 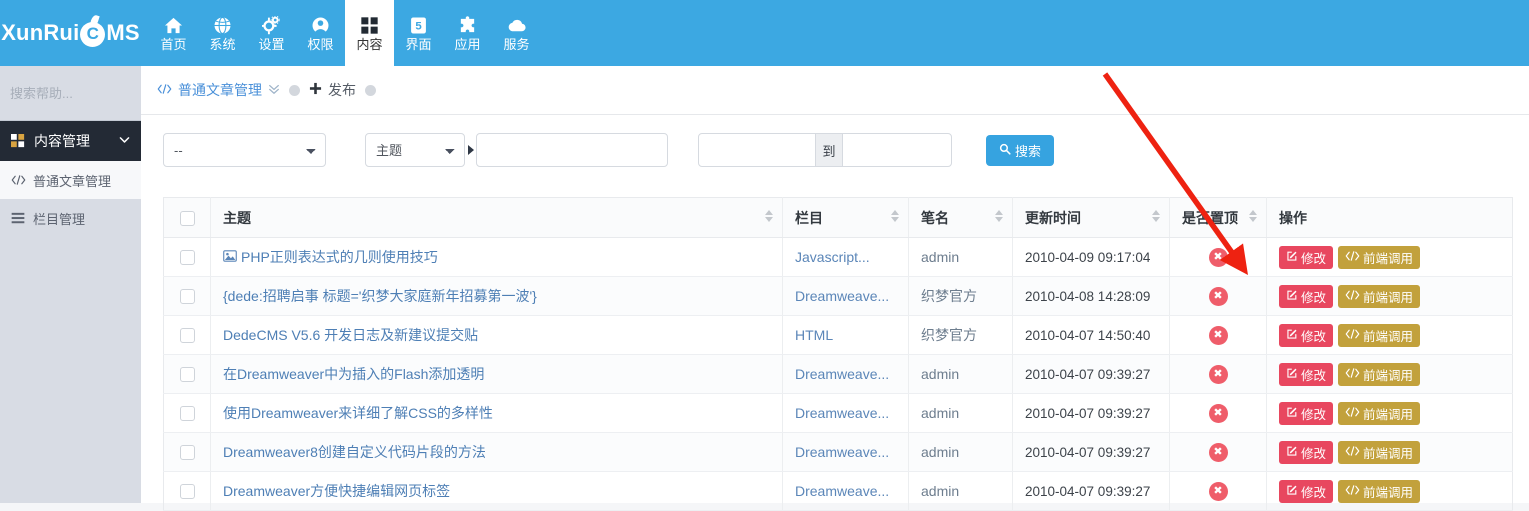 What do you see at coordinates (244, 150) in the screenshot?
I see `category-select: --` at bounding box center [244, 150].